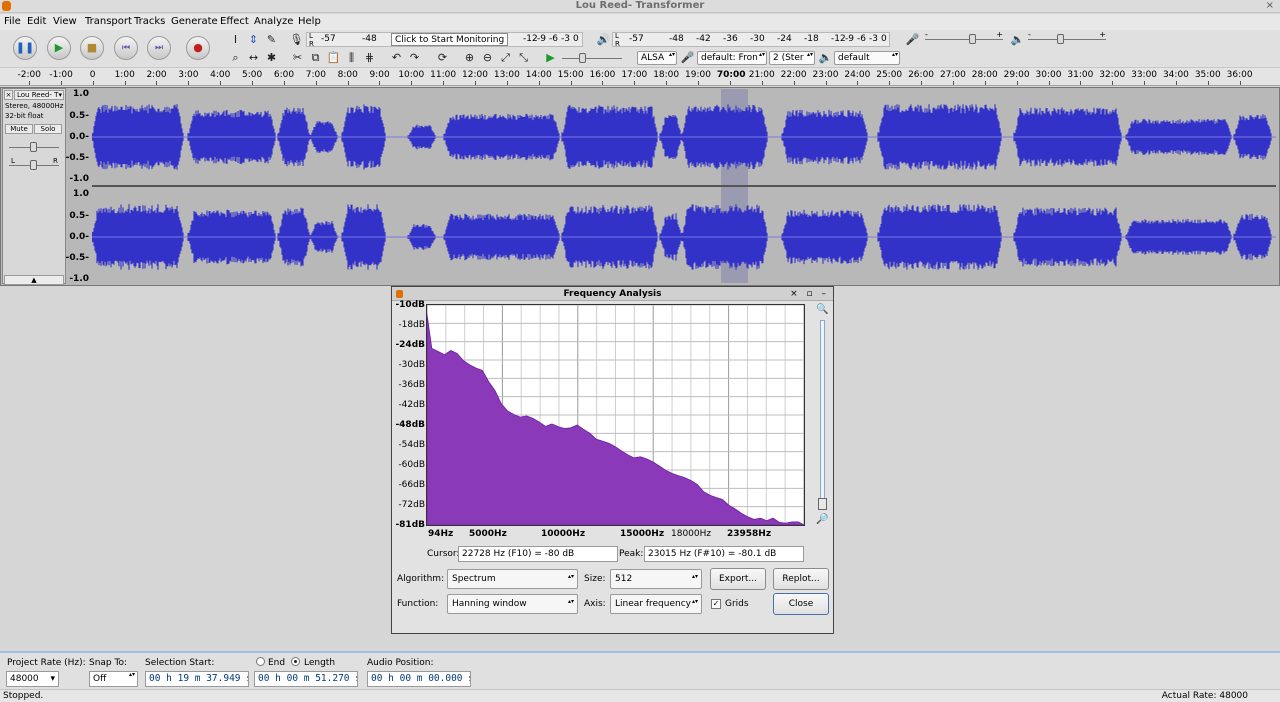  I want to click on play-at-speed-knob, so click(582, 58).